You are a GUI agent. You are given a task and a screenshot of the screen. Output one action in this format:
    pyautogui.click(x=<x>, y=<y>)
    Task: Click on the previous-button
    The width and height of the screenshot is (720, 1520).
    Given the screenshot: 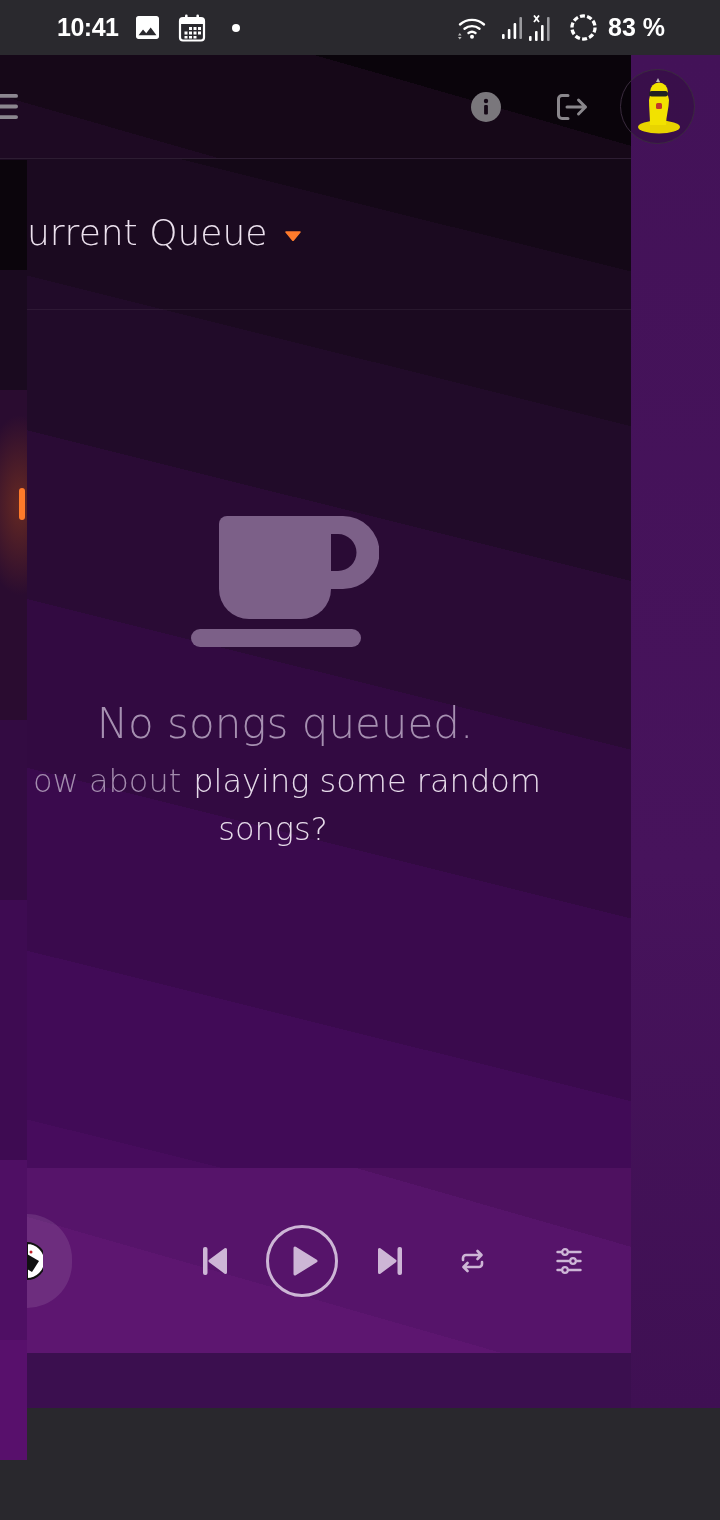 What is the action you would take?
    pyautogui.click(x=215, y=1260)
    